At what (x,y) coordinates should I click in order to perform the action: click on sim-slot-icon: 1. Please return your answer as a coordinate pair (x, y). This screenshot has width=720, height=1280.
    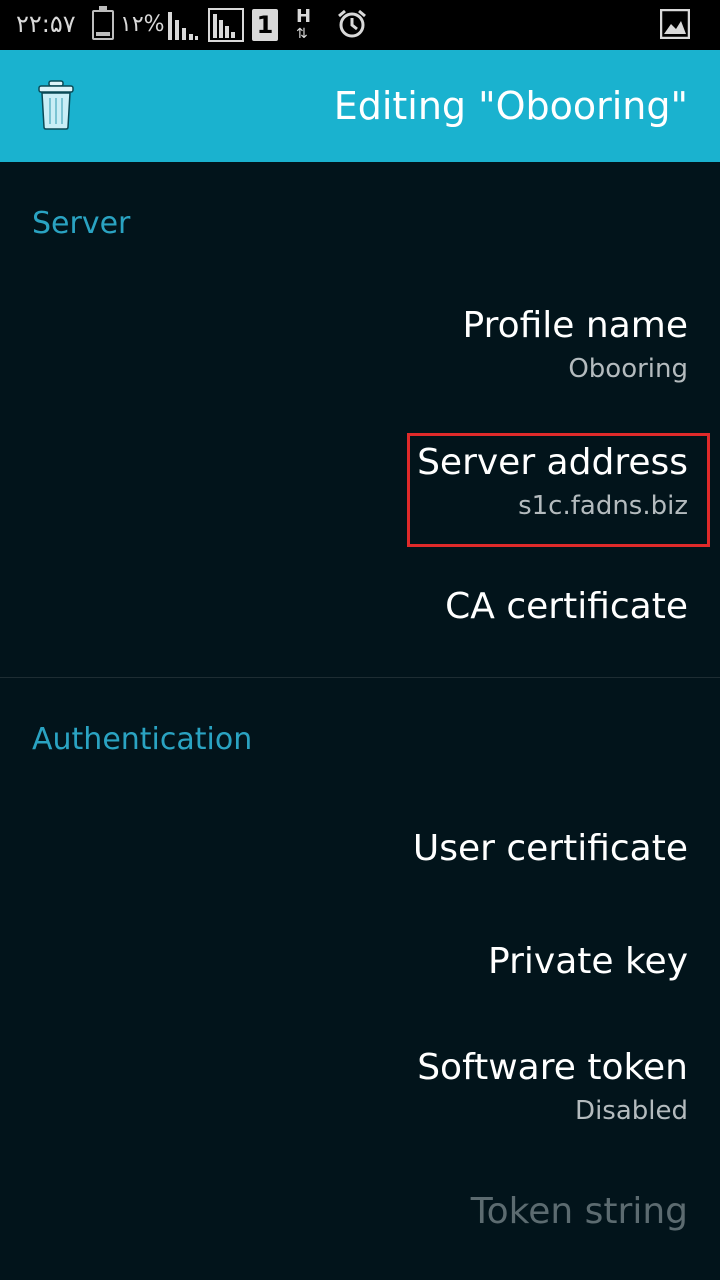
    Looking at the image, I should click on (265, 25).